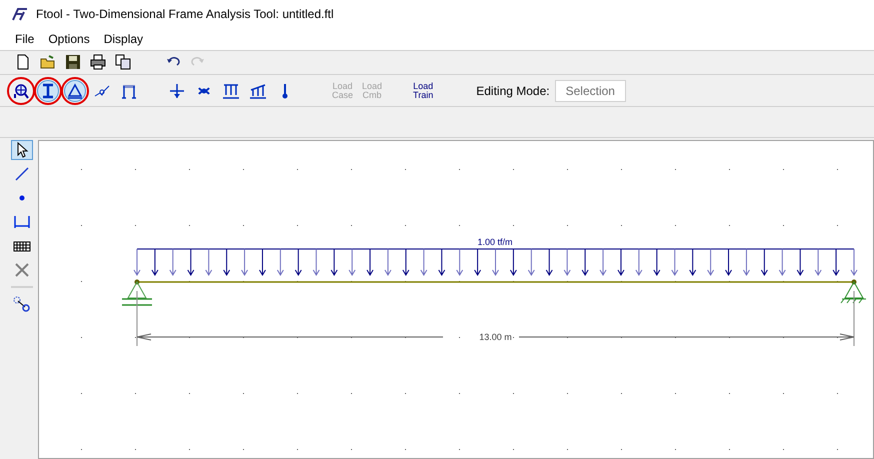  I want to click on editing-mode-field: Selection, so click(590, 91).